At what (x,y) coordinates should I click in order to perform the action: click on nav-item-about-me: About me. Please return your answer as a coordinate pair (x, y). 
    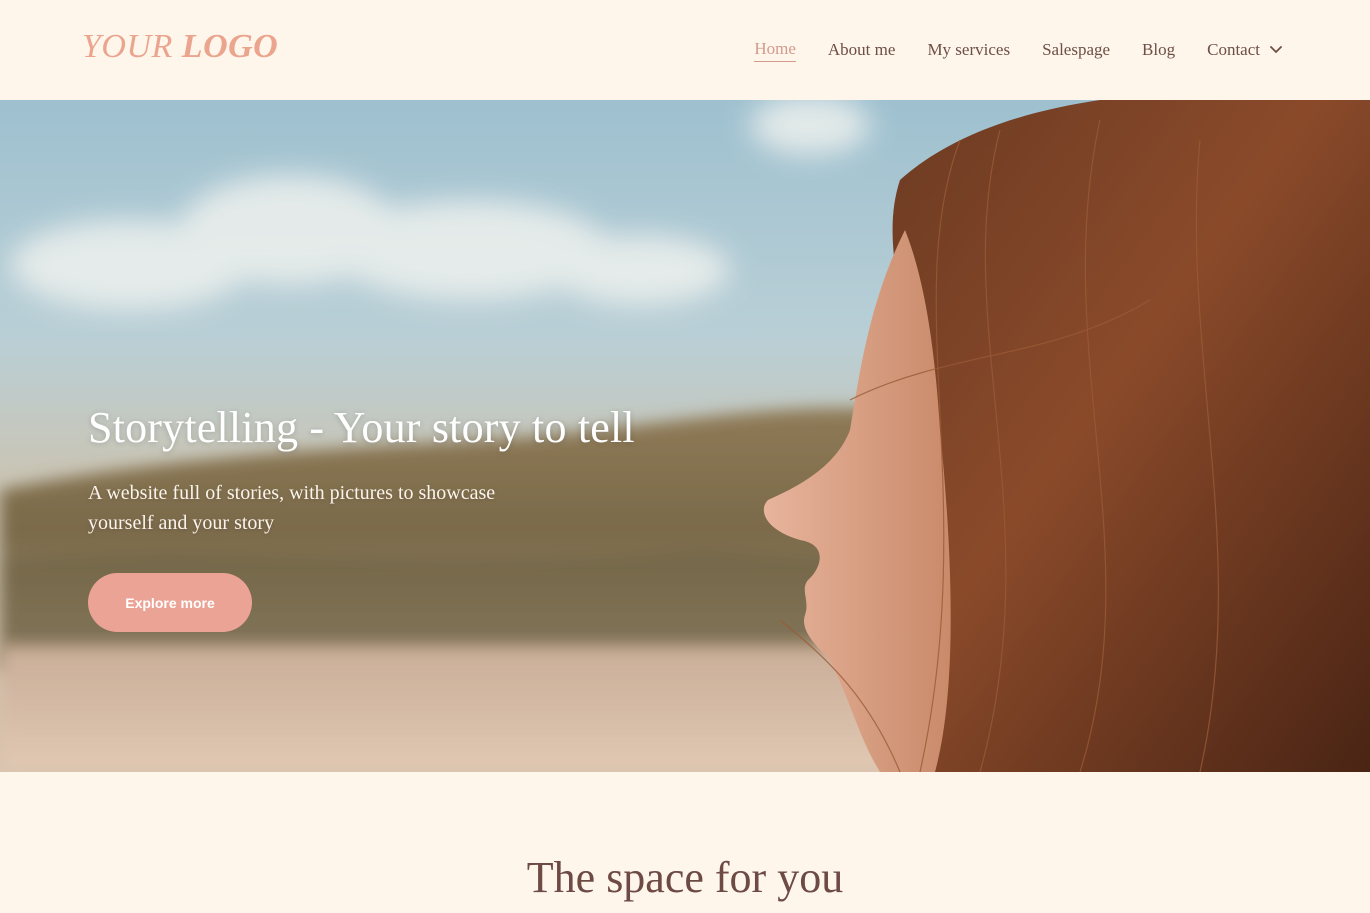
    Looking at the image, I should click on (862, 50).